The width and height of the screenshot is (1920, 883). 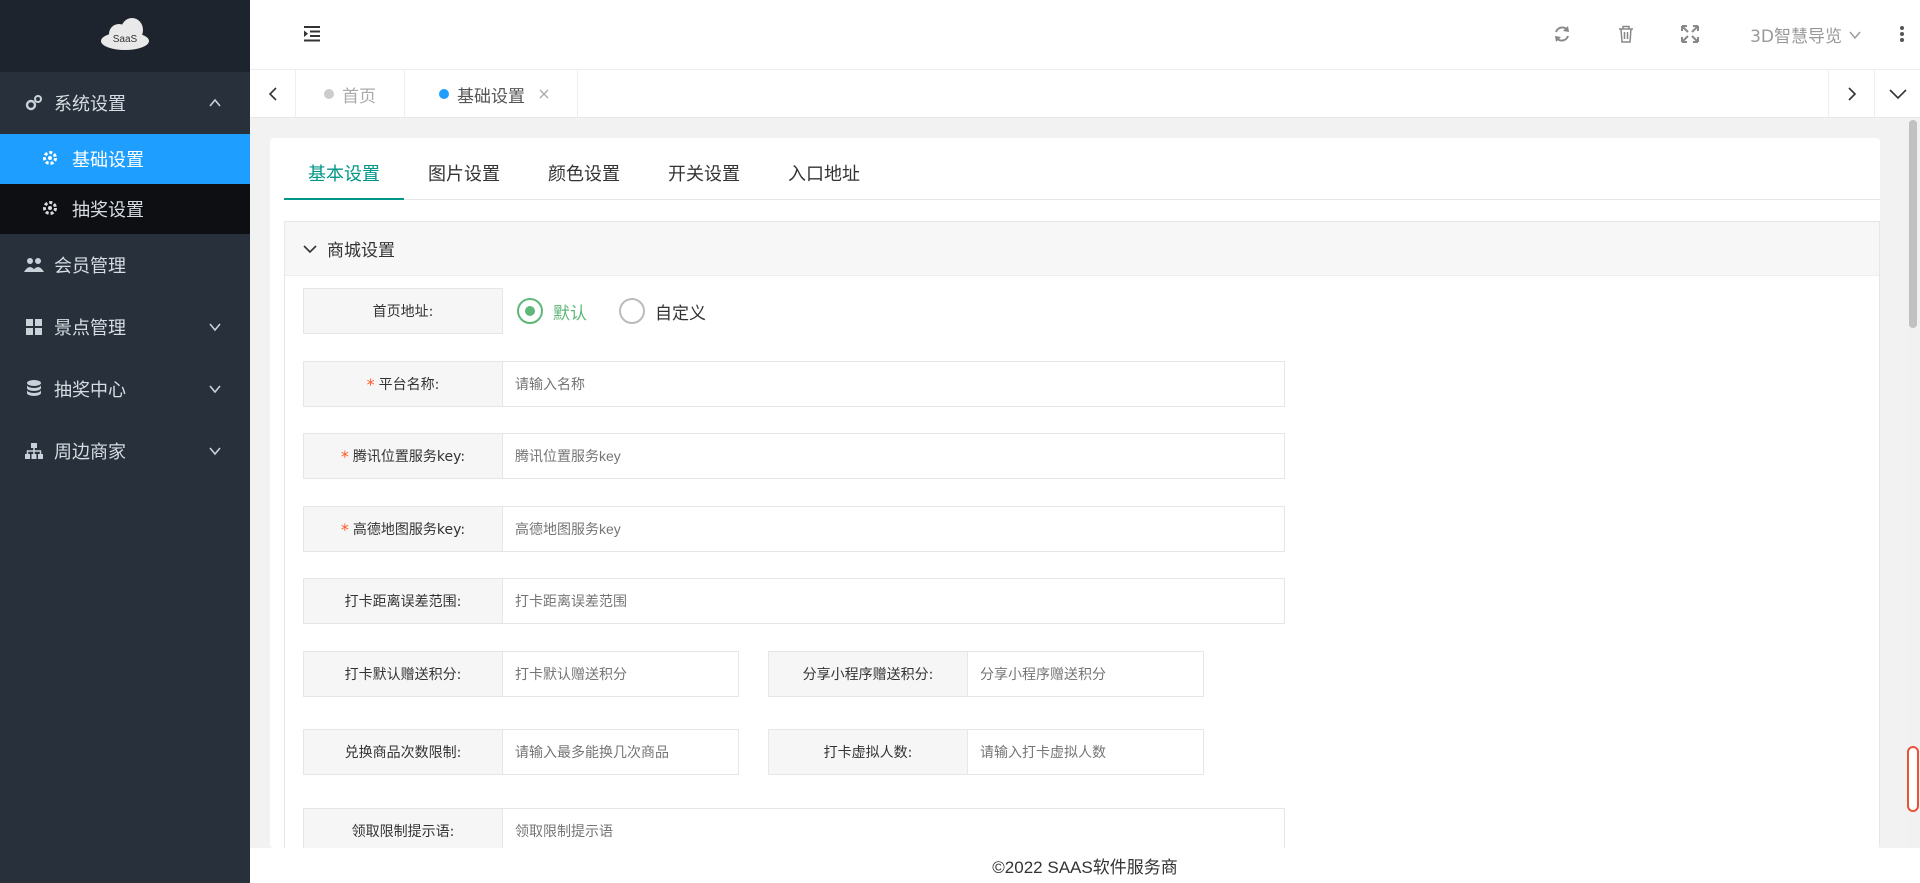 I want to click on footer-text: ©2022 SAAS软件服务商, so click(x=1085, y=867).